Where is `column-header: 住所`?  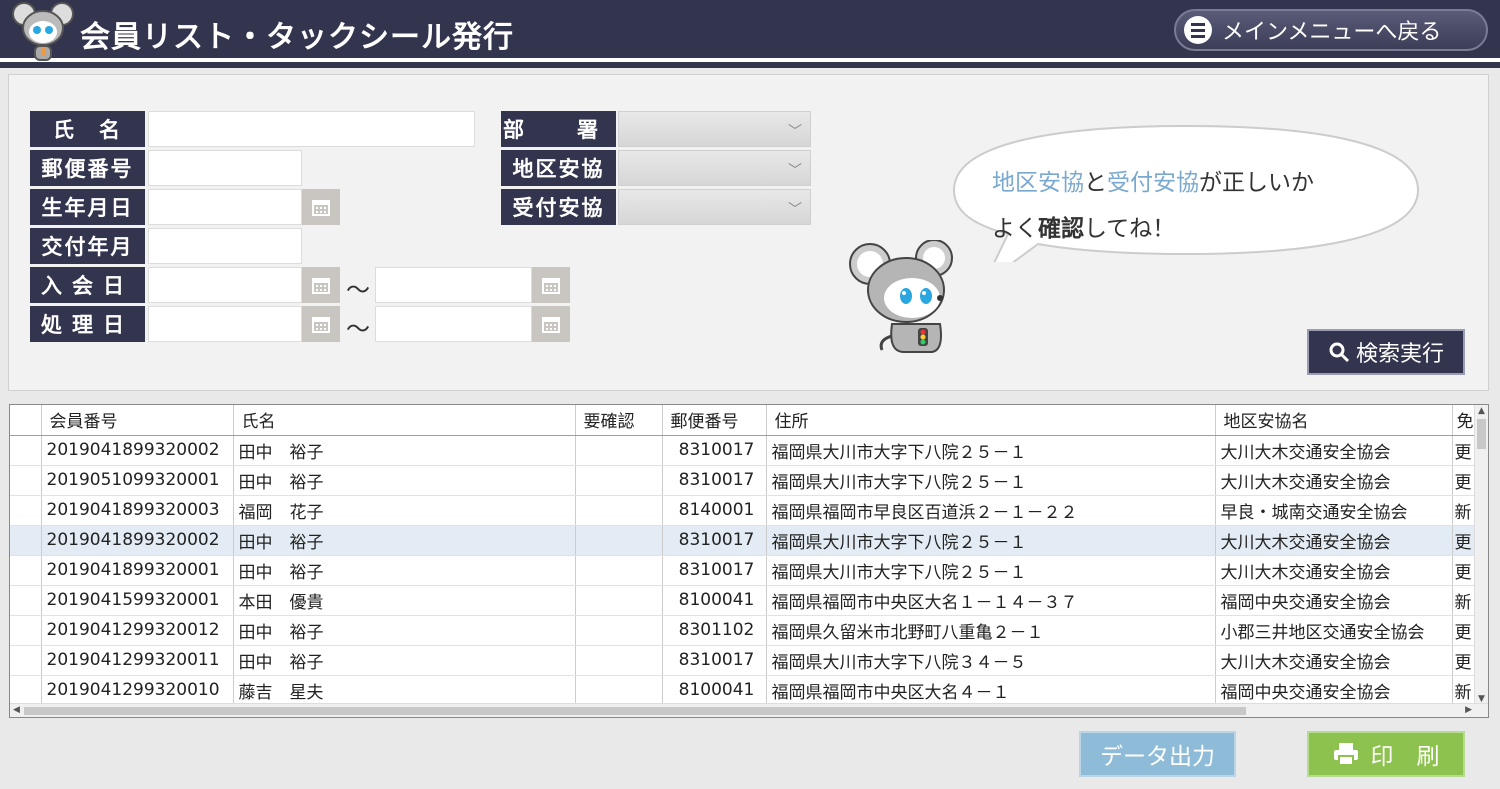
column-header: 住所 is located at coordinates (991, 420).